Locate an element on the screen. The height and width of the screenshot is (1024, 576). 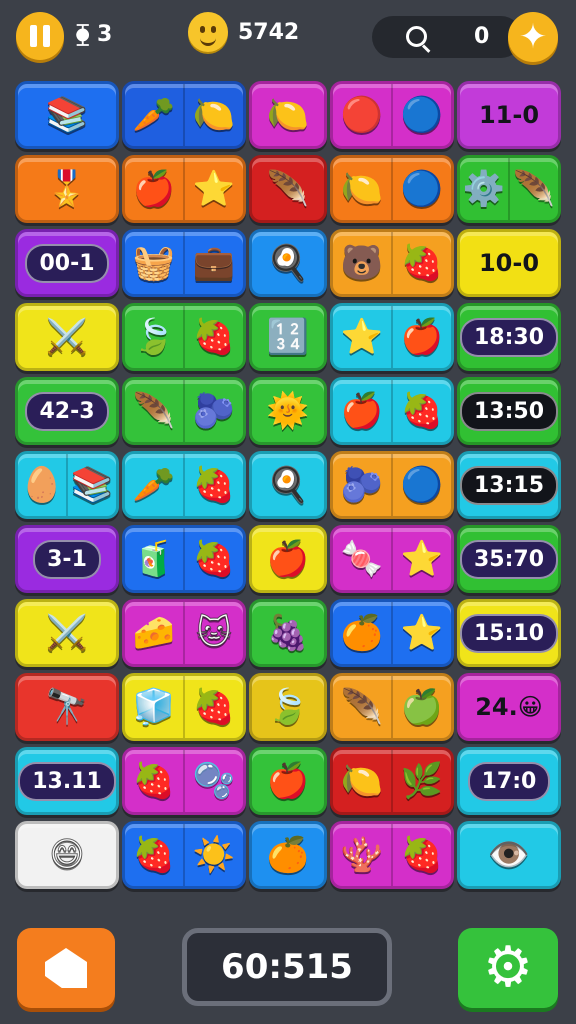
tile-item-icon: 🪶 is located at coordinates (154, 411).